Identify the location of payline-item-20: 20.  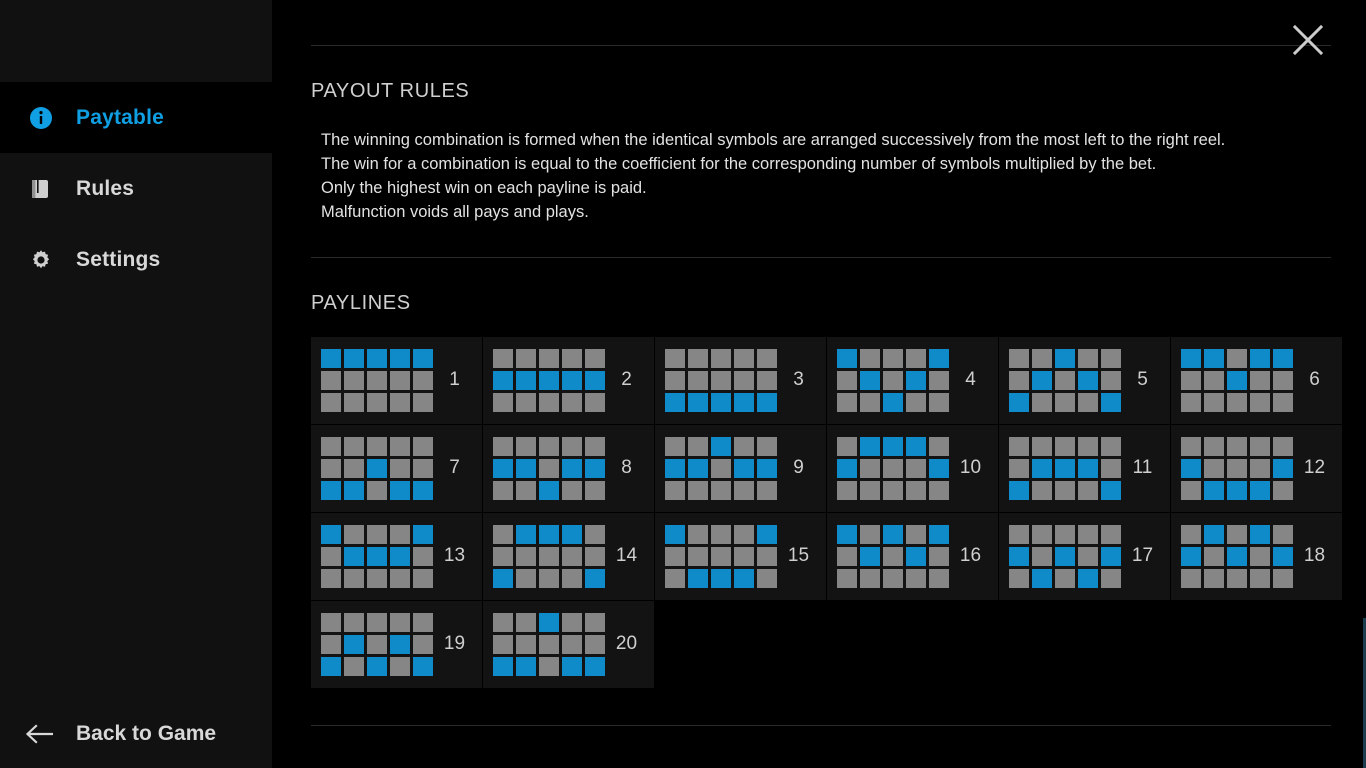
(569, 644).